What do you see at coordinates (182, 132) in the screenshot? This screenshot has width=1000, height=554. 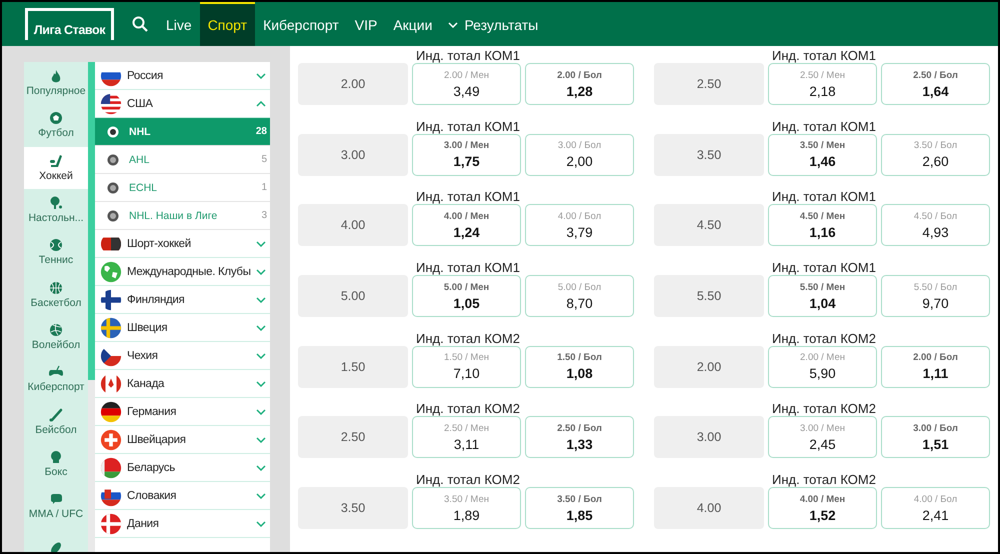 I see `league-row: NHL 28` at bounding box center [182, 132].